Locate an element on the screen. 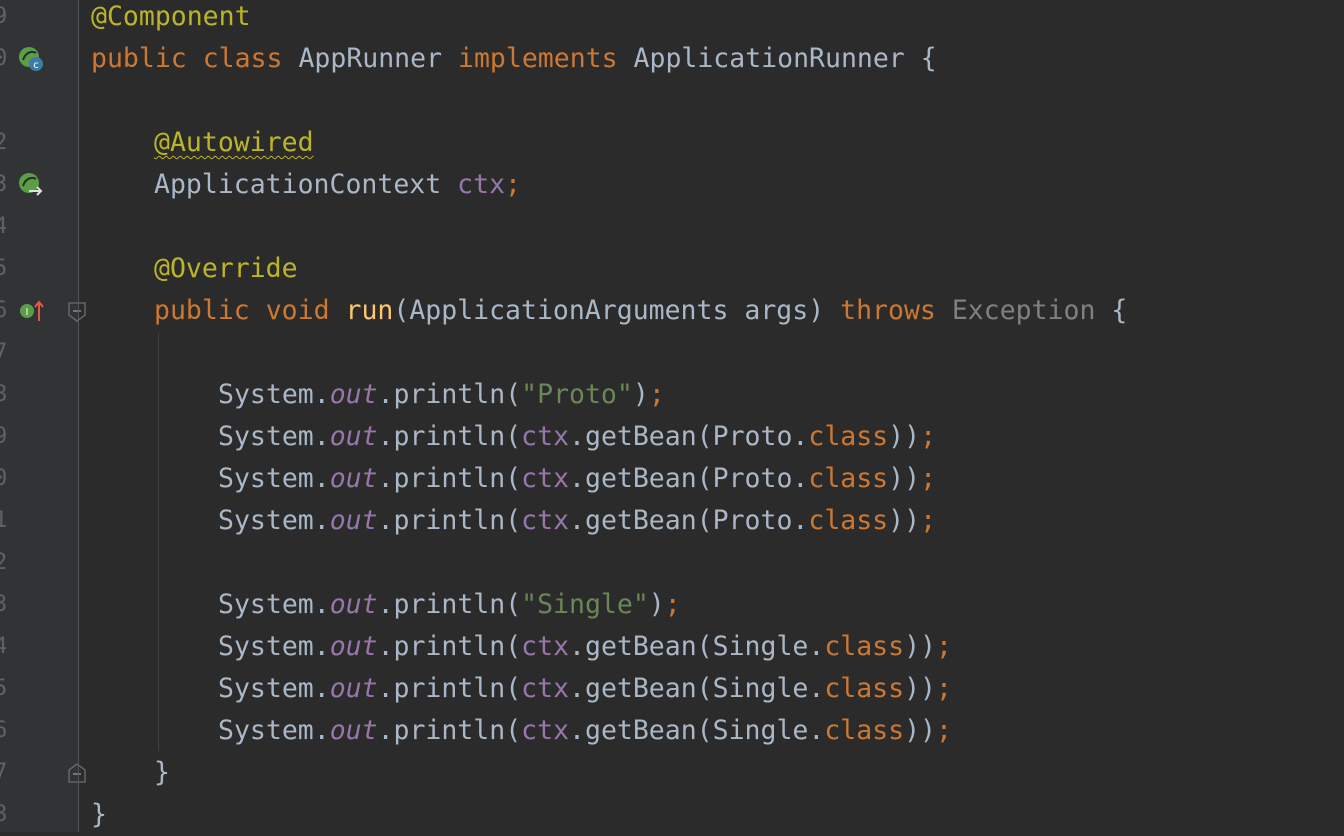  keyword-void: void is located at coordinates (297, 310).